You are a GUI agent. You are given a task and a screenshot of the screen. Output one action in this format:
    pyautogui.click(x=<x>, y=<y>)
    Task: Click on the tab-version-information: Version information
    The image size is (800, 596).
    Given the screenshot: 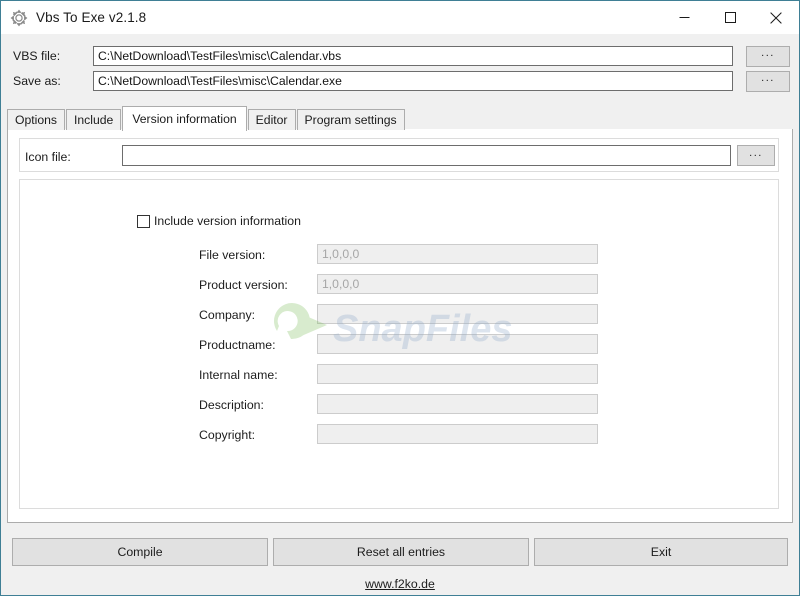 What is the action you would take?
    pyautogui.click(x=184, y=118)
    